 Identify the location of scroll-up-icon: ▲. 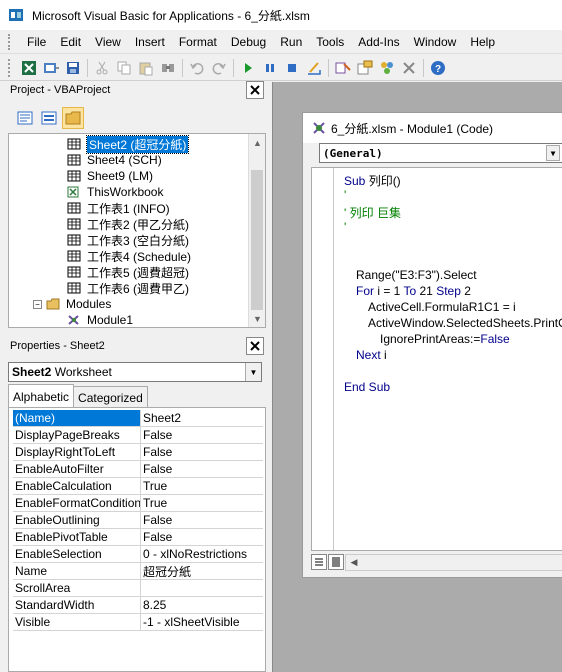
(257, 142).